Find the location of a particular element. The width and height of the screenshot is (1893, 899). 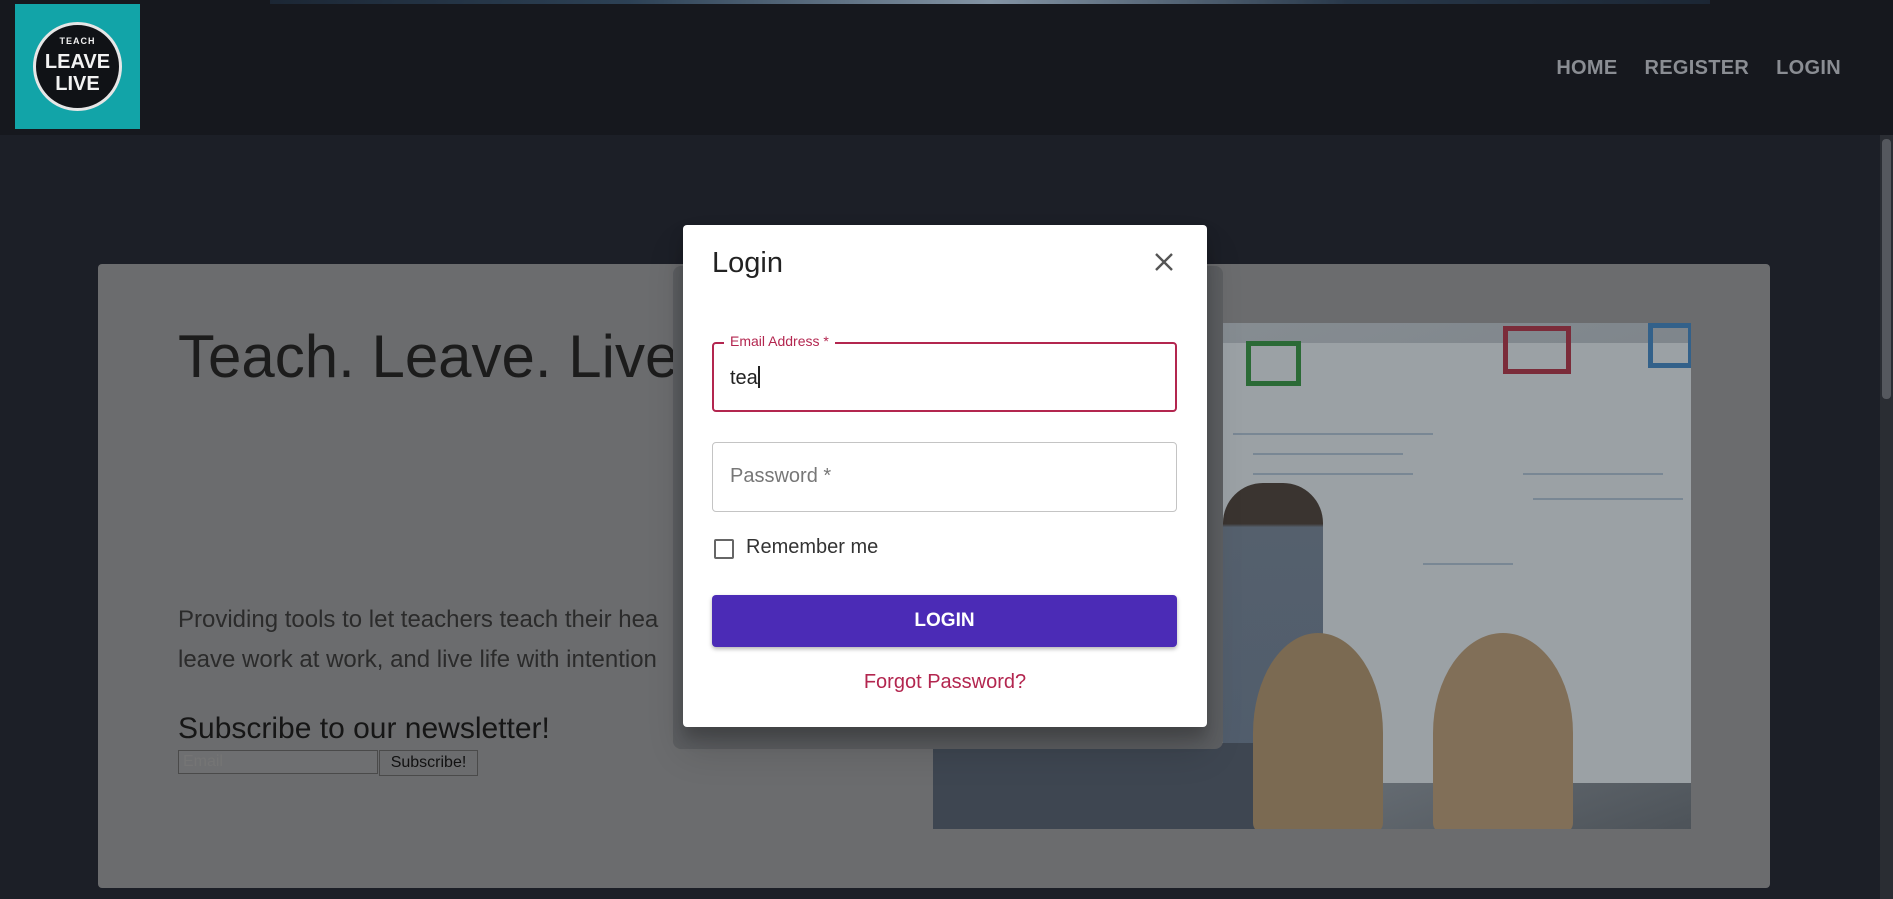

remember-me-row: Remember me is located at coordinates (795, 547).